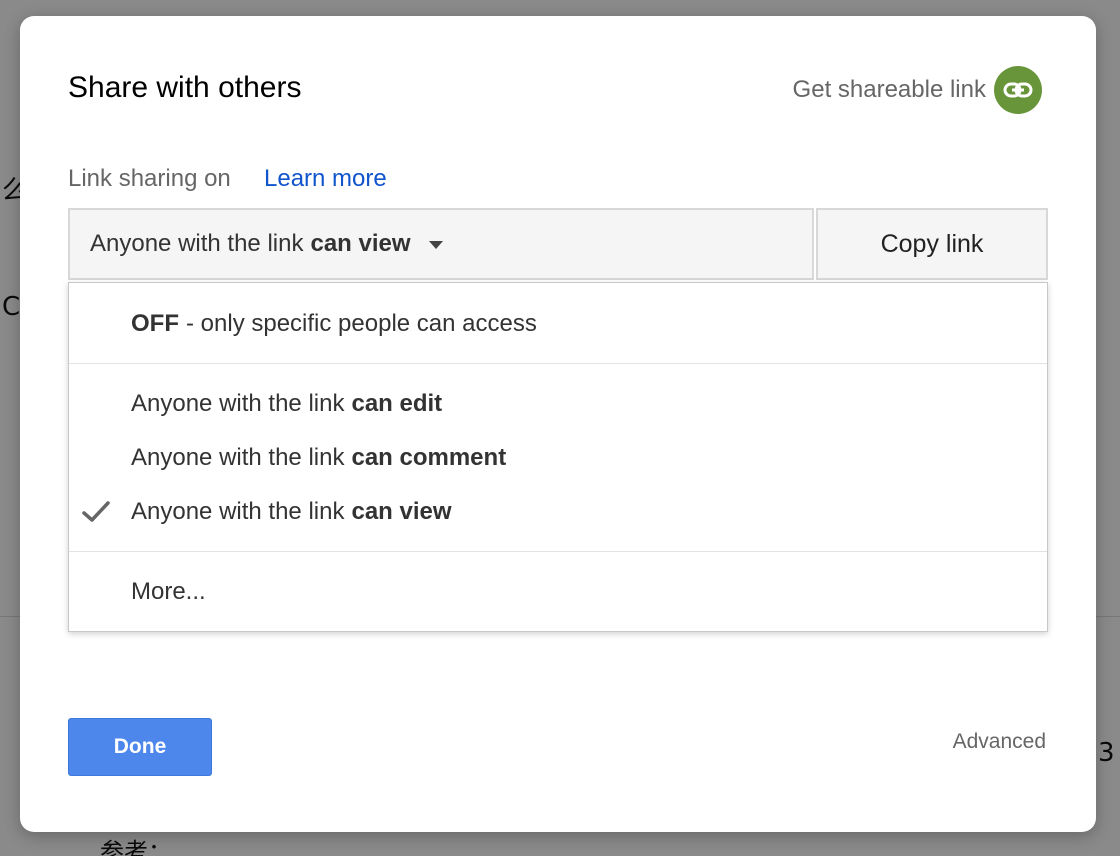  Describe the element at coordinates (136, 847) in the screenshot. I see `background-text-fragment: 参考：` at that location.